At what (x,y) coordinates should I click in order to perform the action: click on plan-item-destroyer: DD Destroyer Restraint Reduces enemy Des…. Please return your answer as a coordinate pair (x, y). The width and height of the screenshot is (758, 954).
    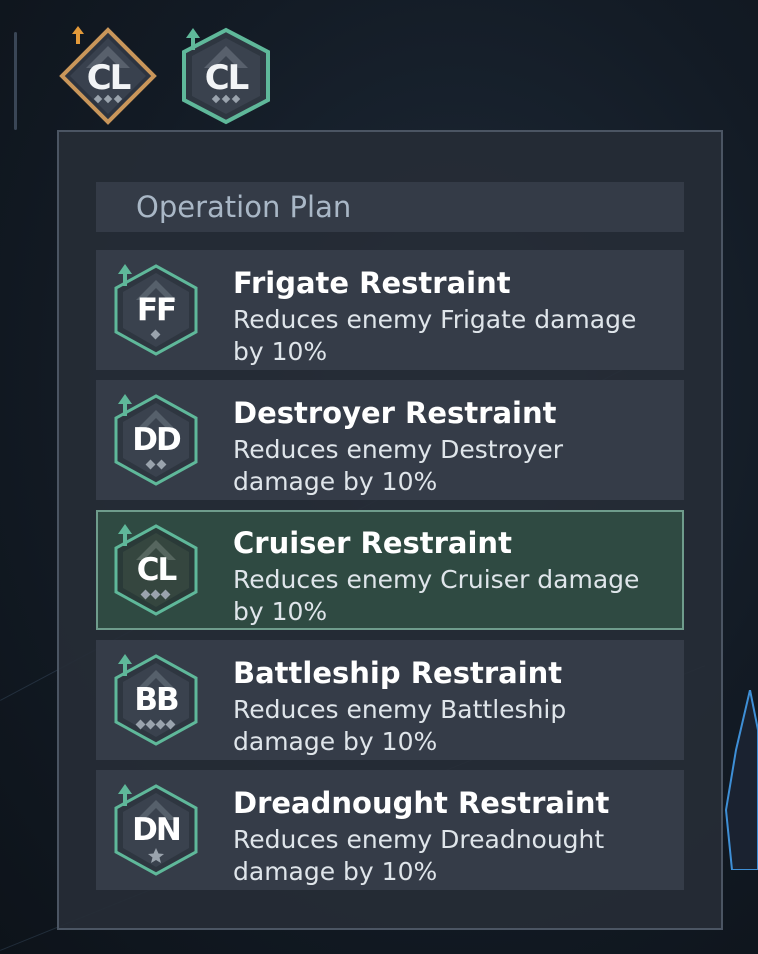
    Looking at the image, I should click on (390, 440).